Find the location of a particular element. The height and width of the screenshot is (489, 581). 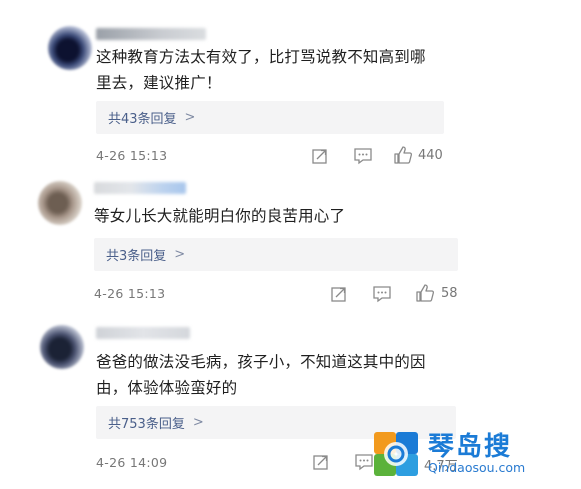

watermark: 琴岛搜 Qindaosou.com is located at coordinates (470, 454).